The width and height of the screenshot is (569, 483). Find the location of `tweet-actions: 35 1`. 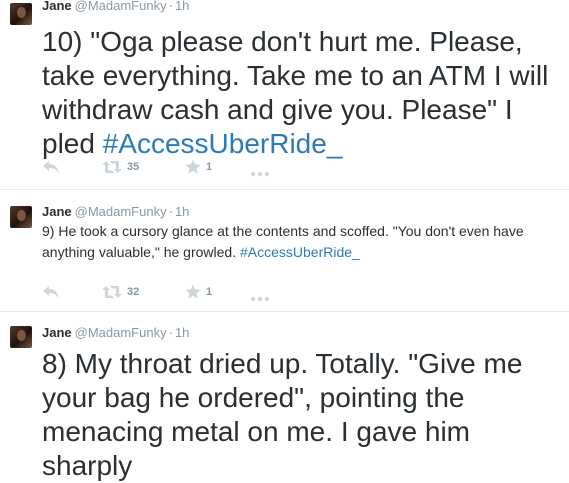

tweet-actions: 35 1 is located at coordinates (156, 167).